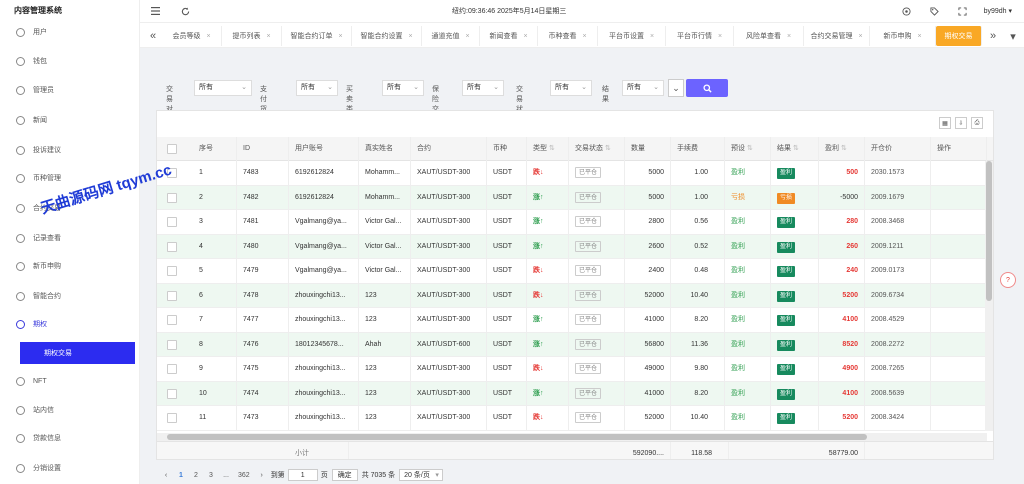  I want to click on page-size-select: 20 条/页 ▾, so click(421, 475).